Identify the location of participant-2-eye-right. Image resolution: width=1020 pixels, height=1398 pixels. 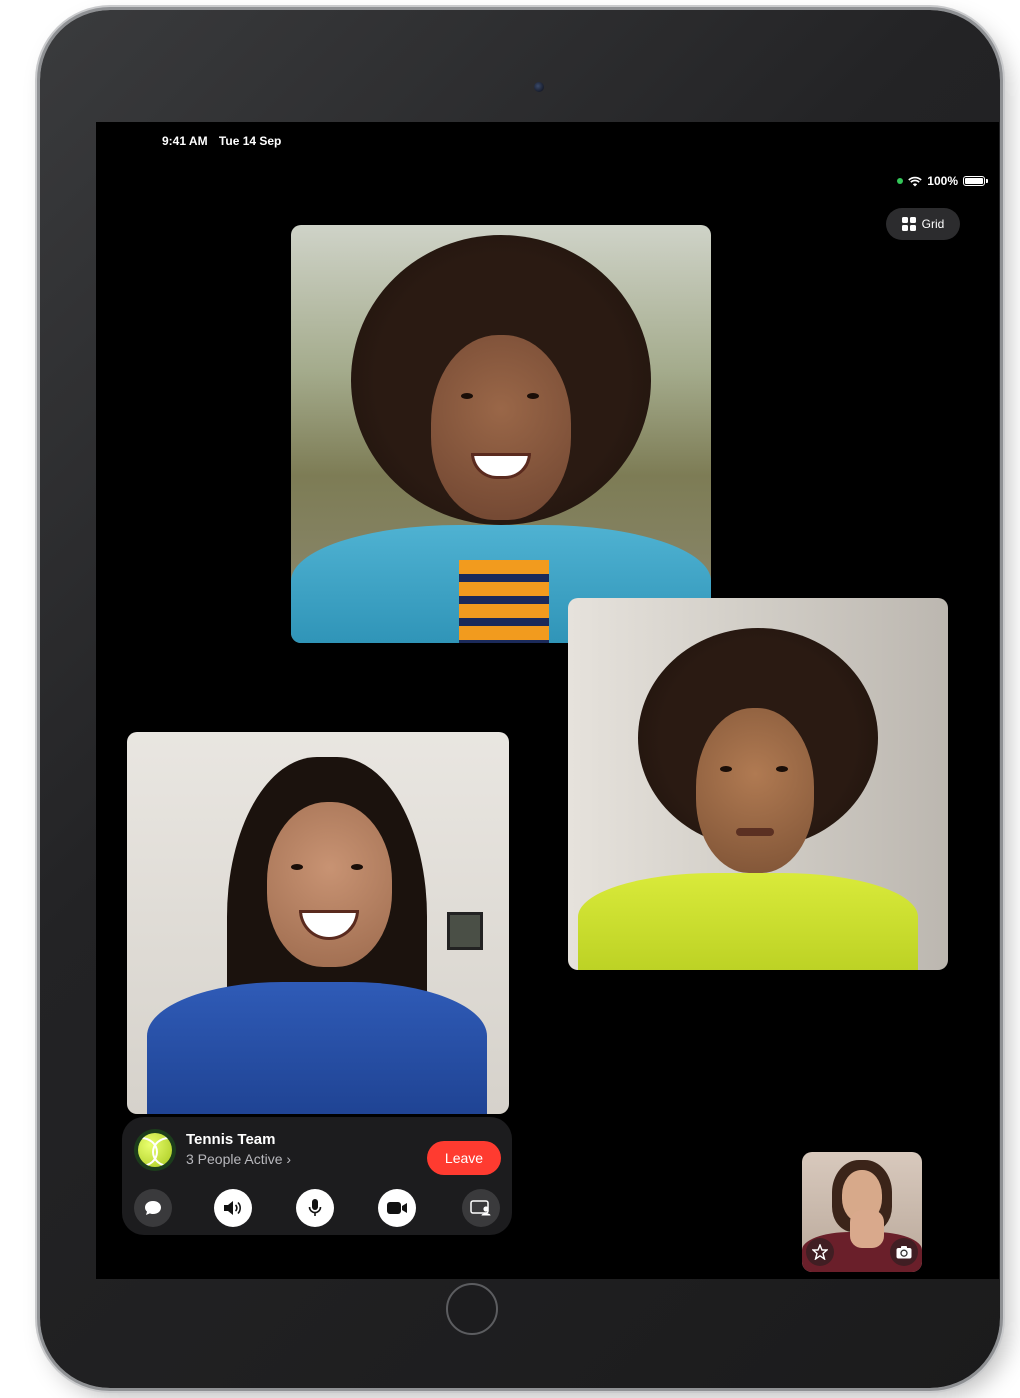
(782, 769).